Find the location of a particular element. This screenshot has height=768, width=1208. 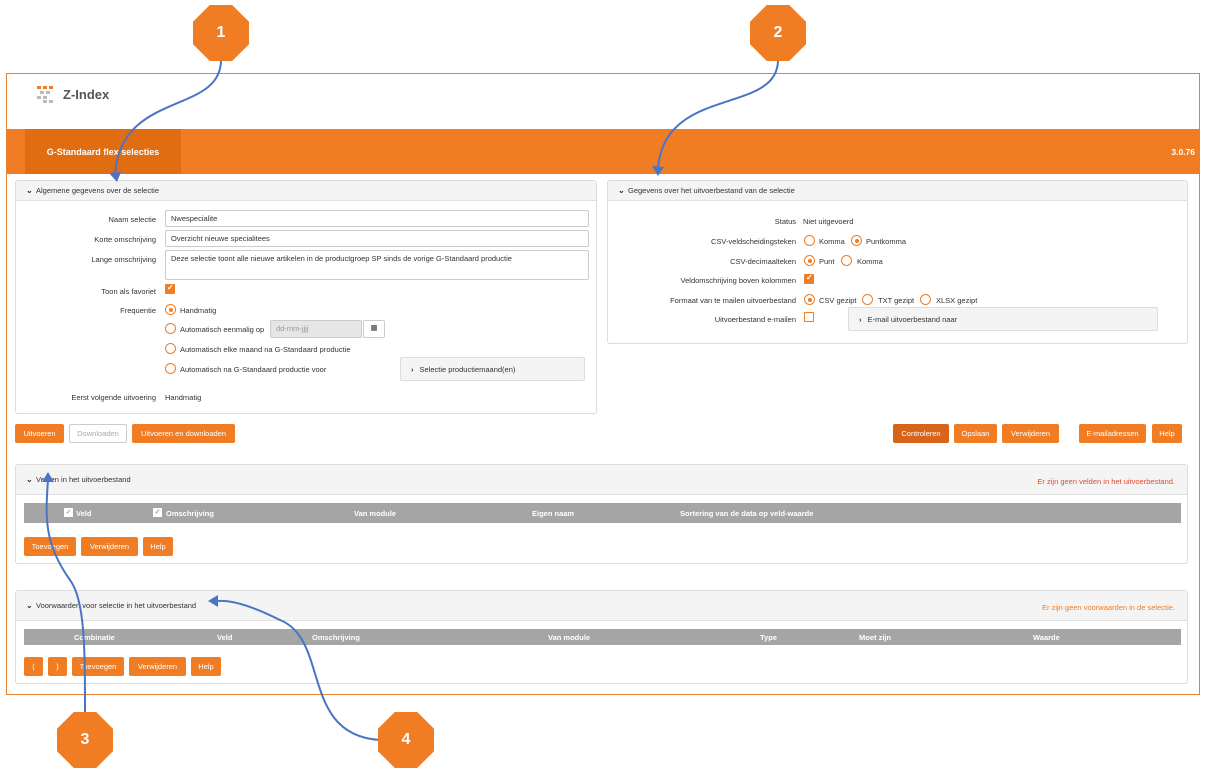

voorwaarden-verwijderen-button: Verwijderen is located at coordinates (157, 666).